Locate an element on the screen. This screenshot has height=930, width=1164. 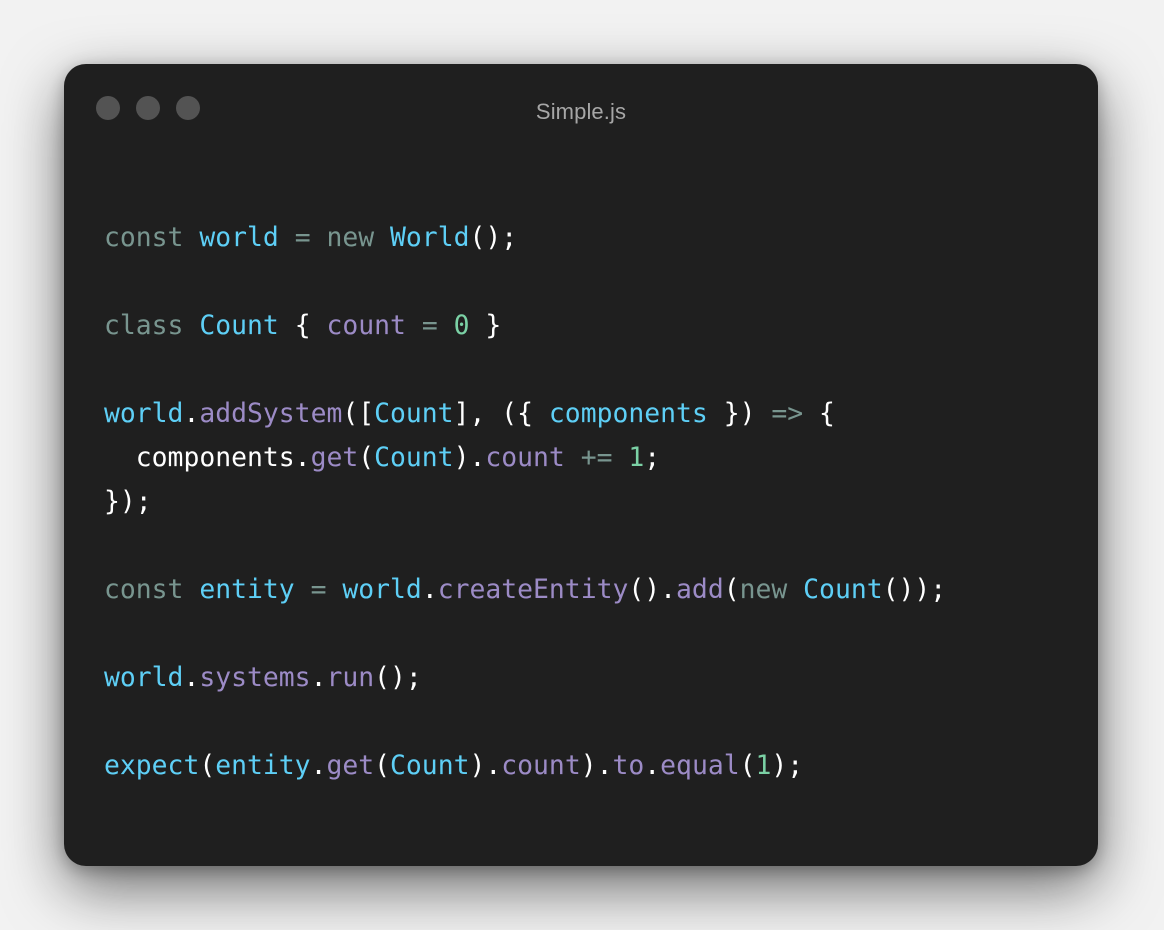
window-title: Simple.js is located at coordinates (581, 111).